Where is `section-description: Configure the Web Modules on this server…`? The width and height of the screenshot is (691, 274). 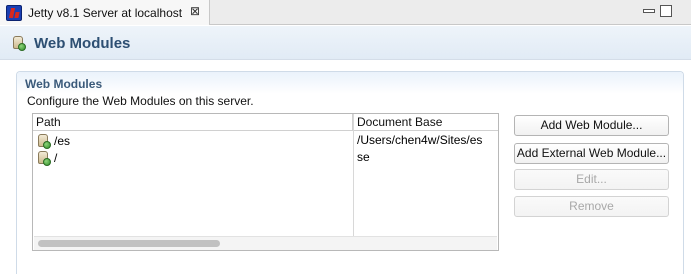
section-description: Configure the Web Modules on this server… is located at coordinates (140, 101).